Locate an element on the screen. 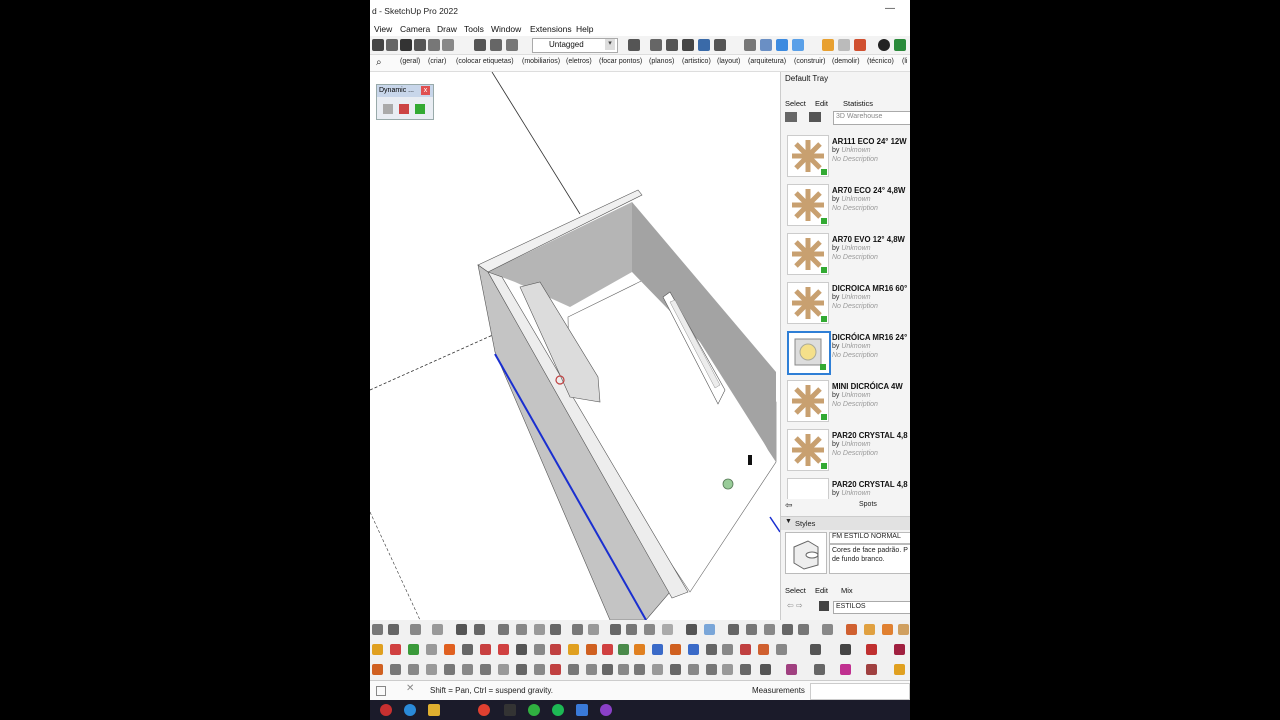  house-icon is located at coordinates (434, 45).